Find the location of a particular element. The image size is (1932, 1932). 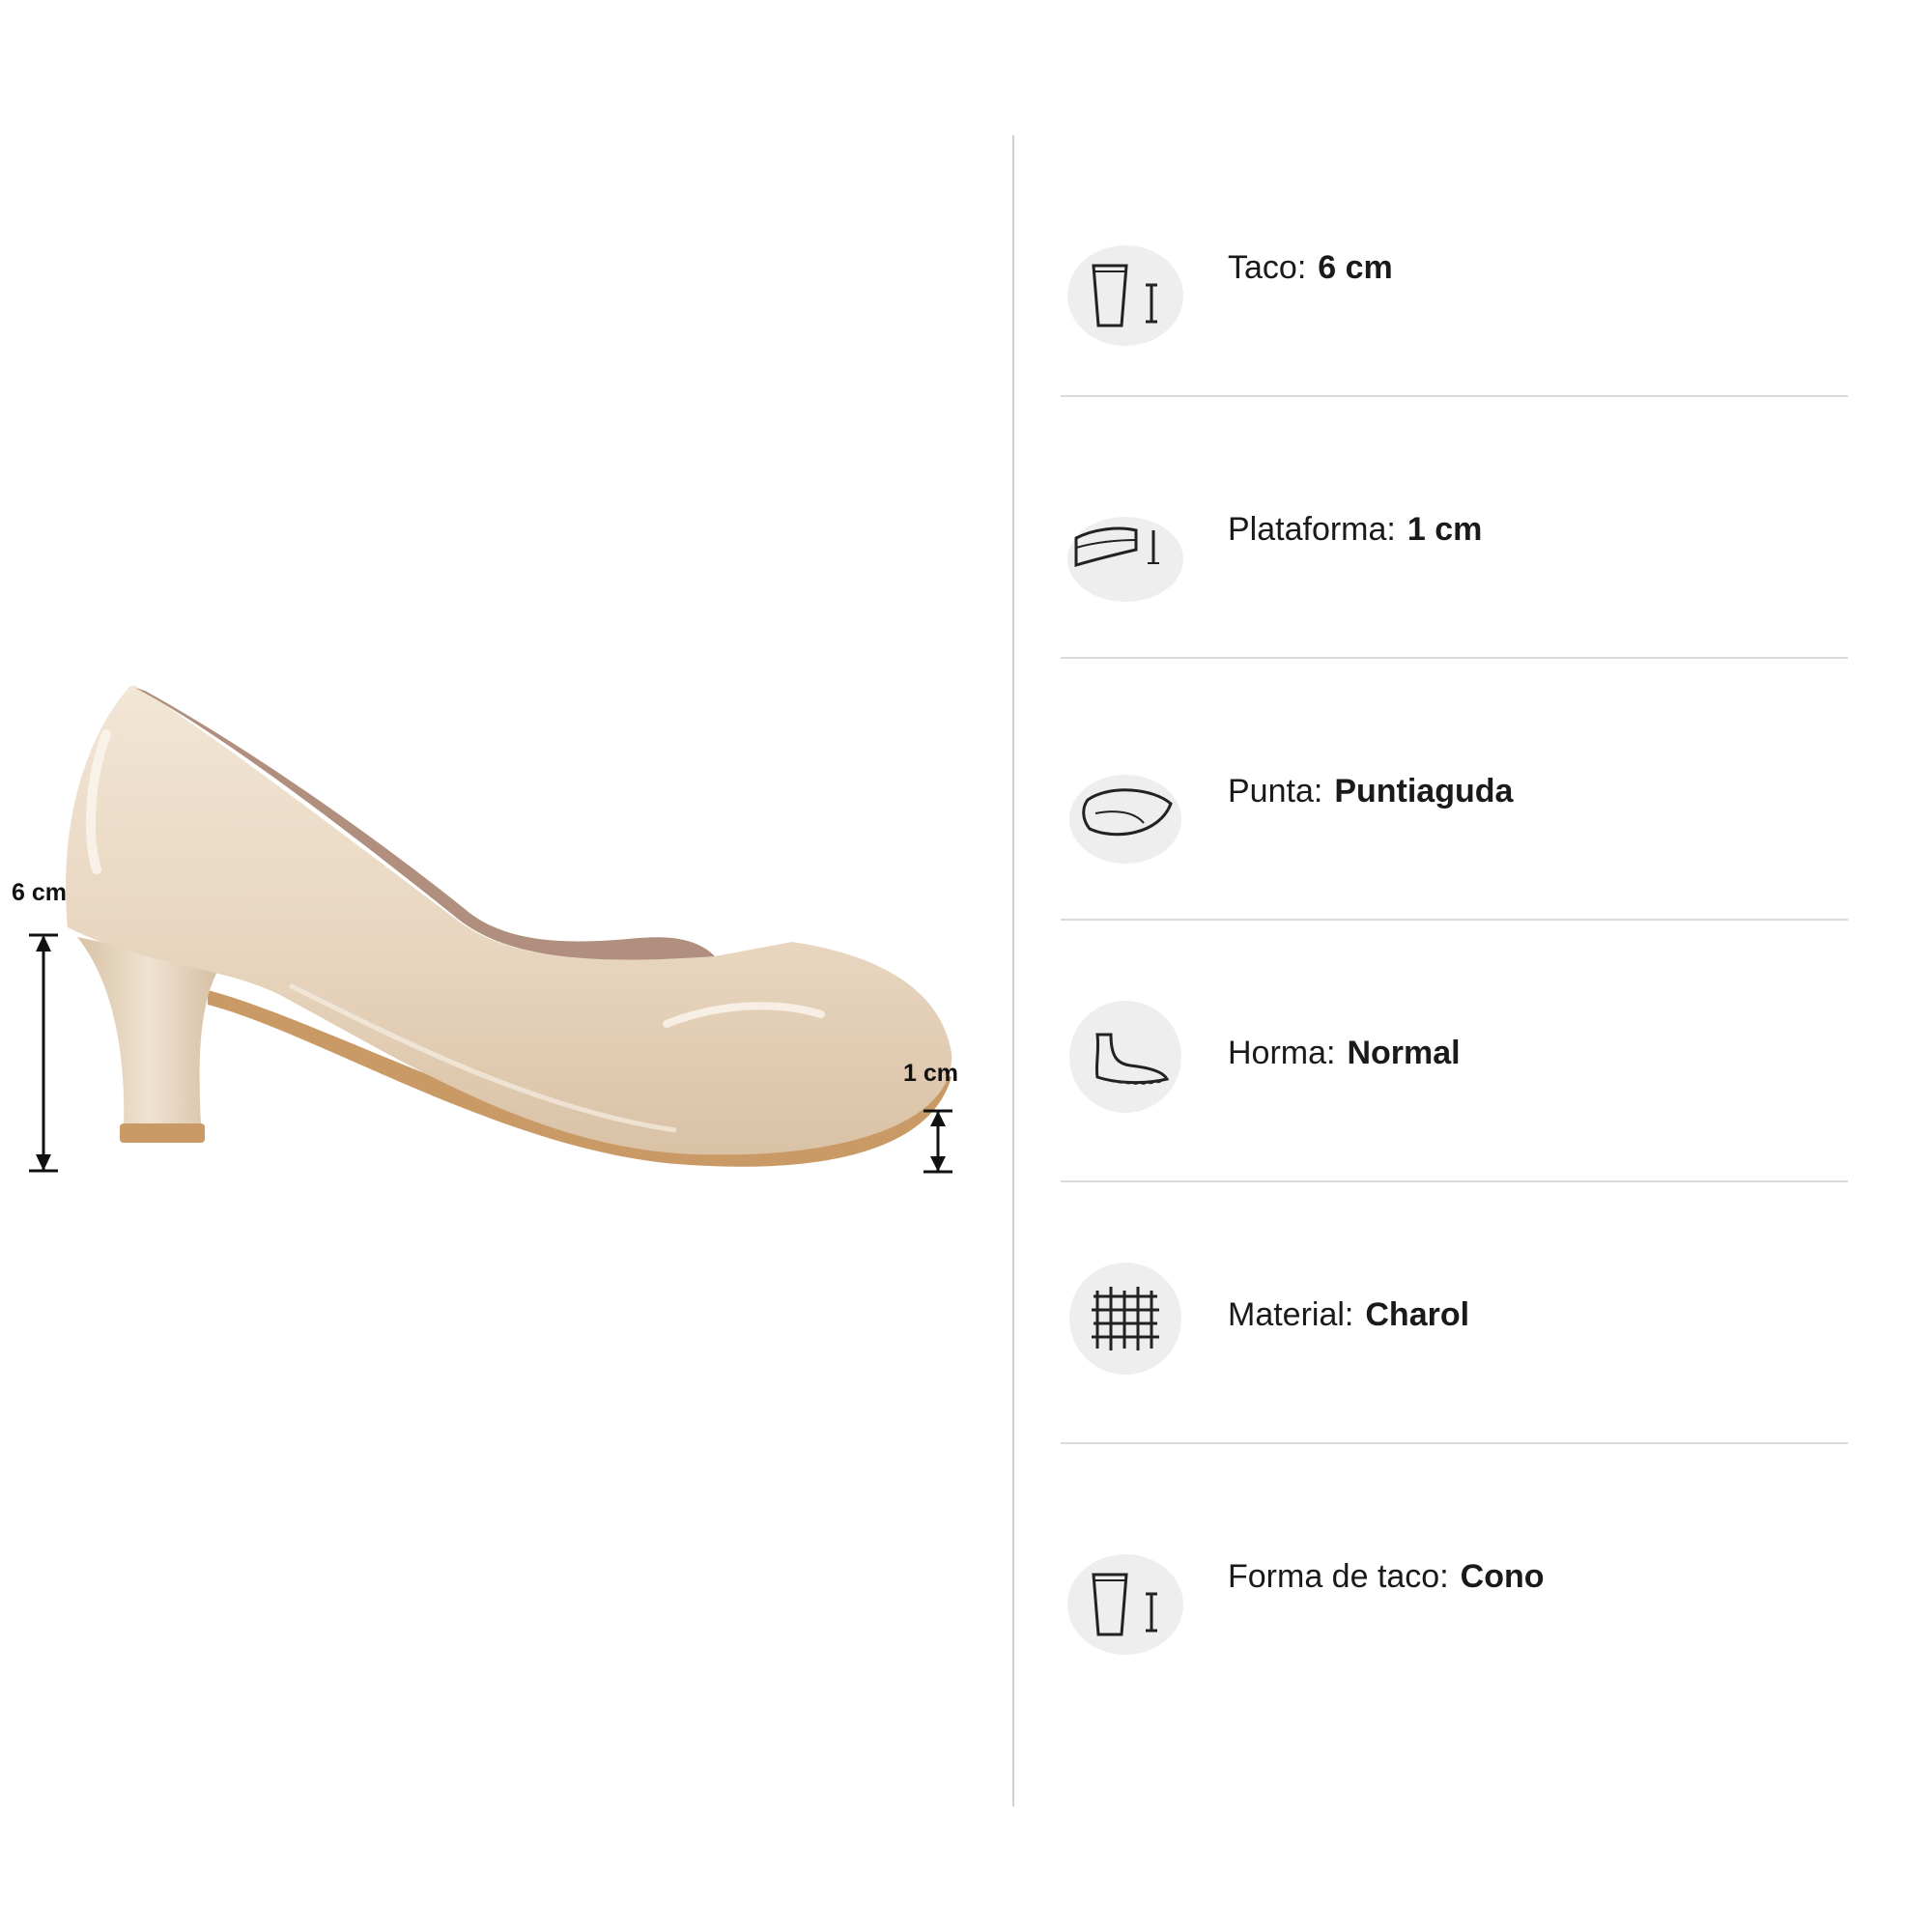

spec-value: Normal is located at coordinates (1404, 1053).